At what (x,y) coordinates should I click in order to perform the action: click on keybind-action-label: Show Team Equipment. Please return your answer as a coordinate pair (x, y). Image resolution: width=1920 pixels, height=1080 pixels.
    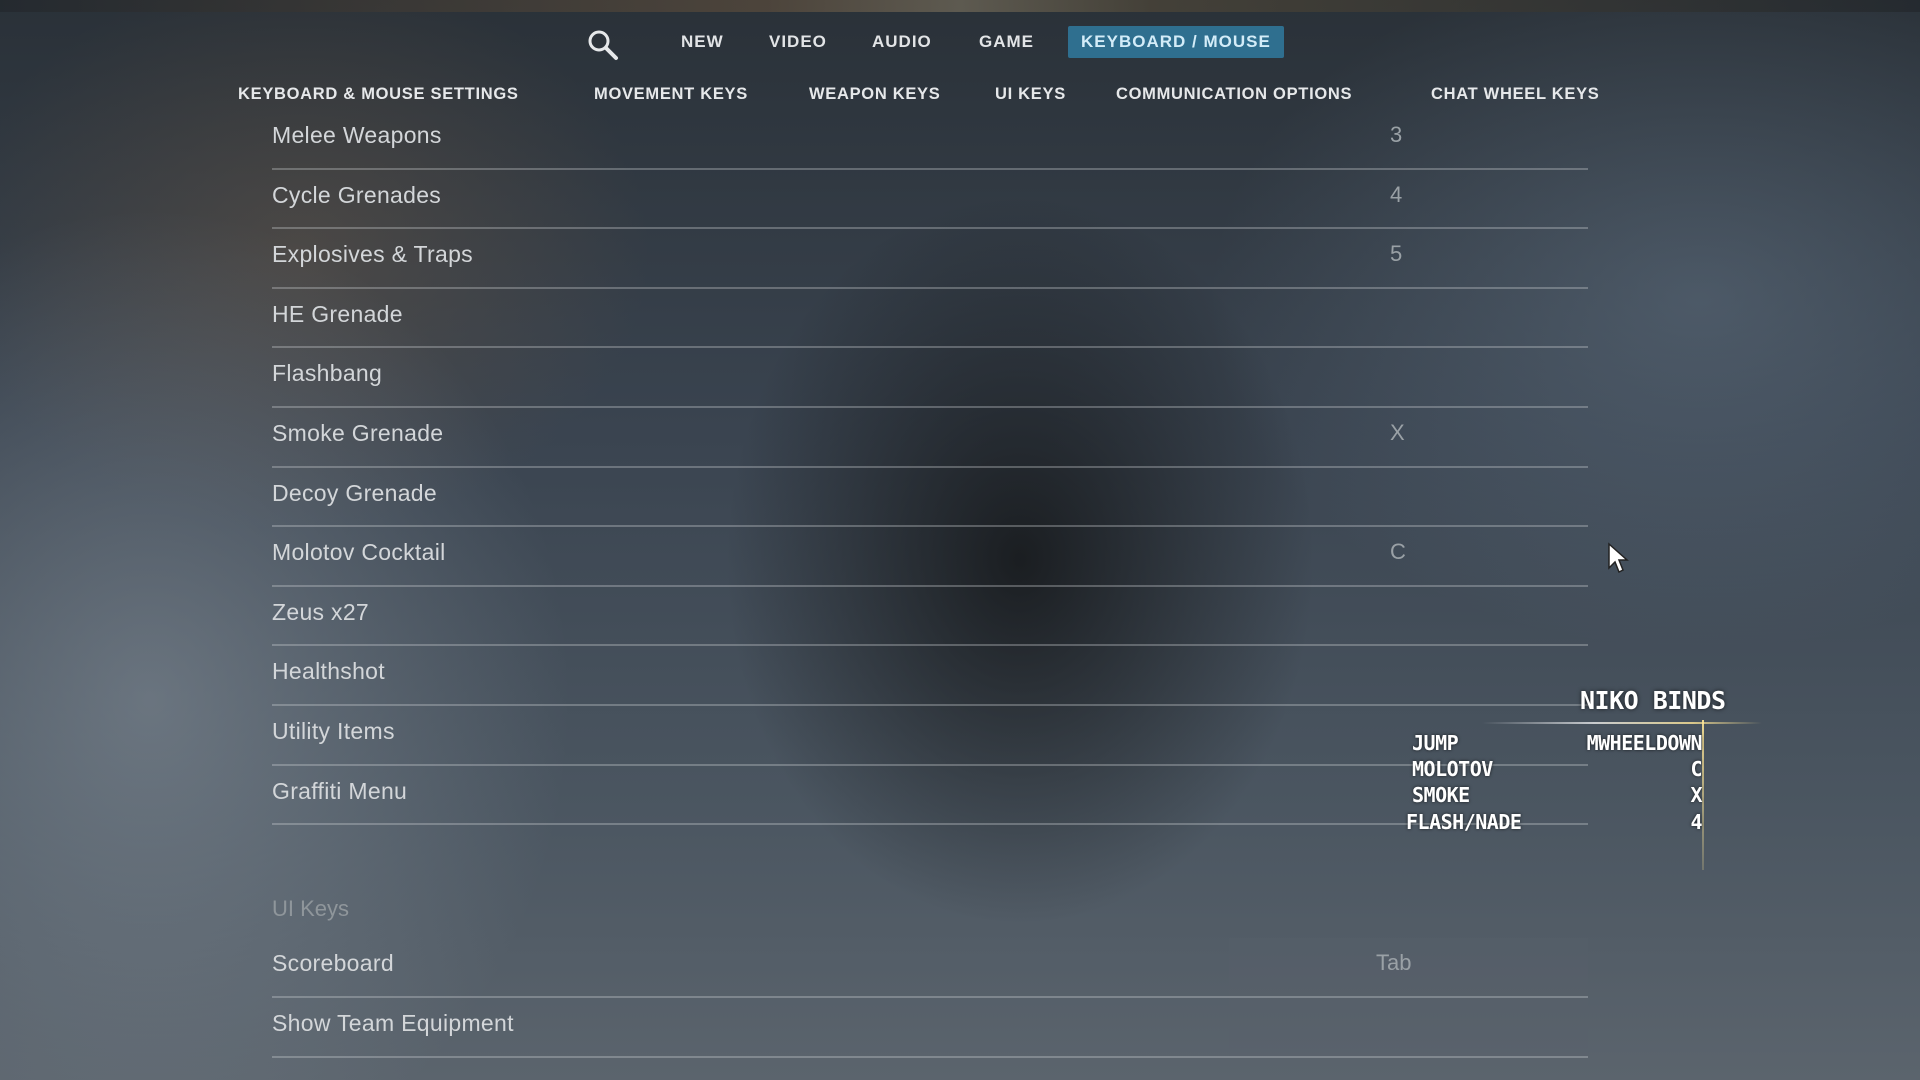
    Looking at the image, I should click on (393, 1023).